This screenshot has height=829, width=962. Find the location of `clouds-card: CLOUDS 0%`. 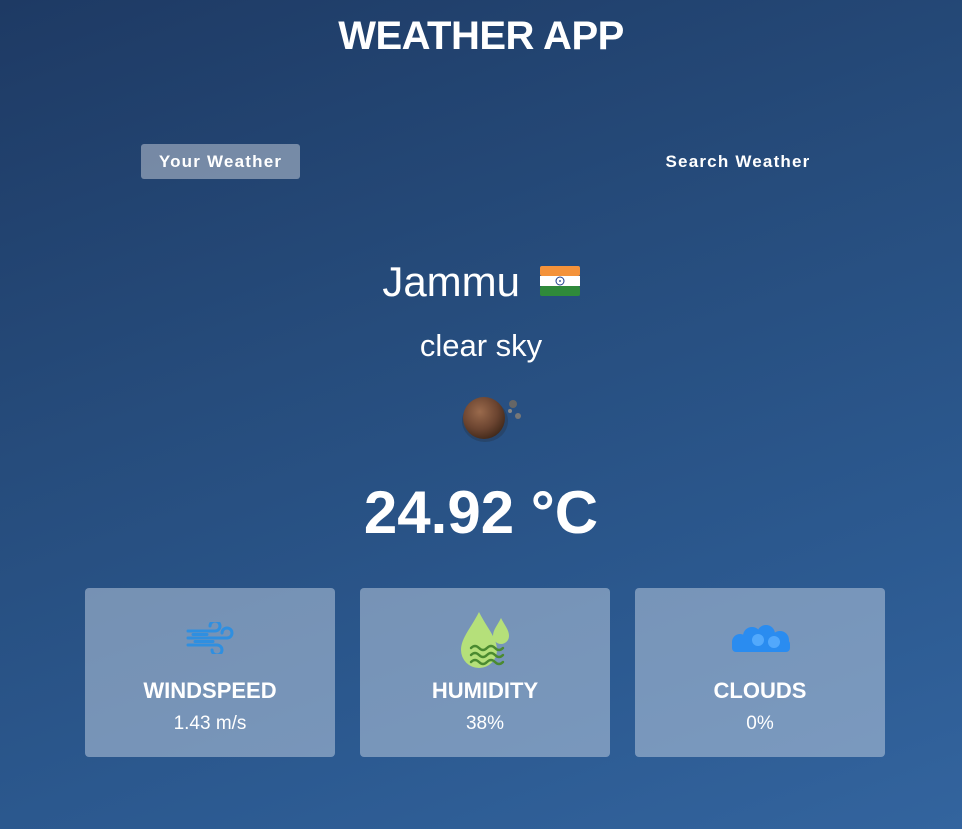

clouds-card: CLOUDS 0% is located at coordinates (760, 672).